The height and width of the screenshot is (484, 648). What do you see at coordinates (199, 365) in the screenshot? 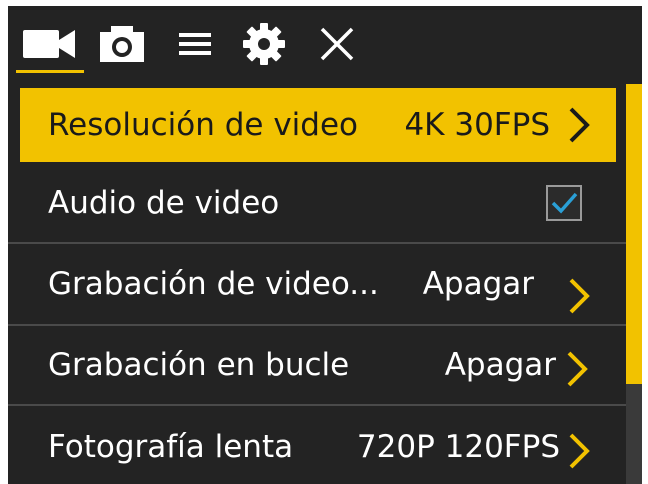
I see `menu-item-label: Grabación en bucle` at bounding box center [199, 365].